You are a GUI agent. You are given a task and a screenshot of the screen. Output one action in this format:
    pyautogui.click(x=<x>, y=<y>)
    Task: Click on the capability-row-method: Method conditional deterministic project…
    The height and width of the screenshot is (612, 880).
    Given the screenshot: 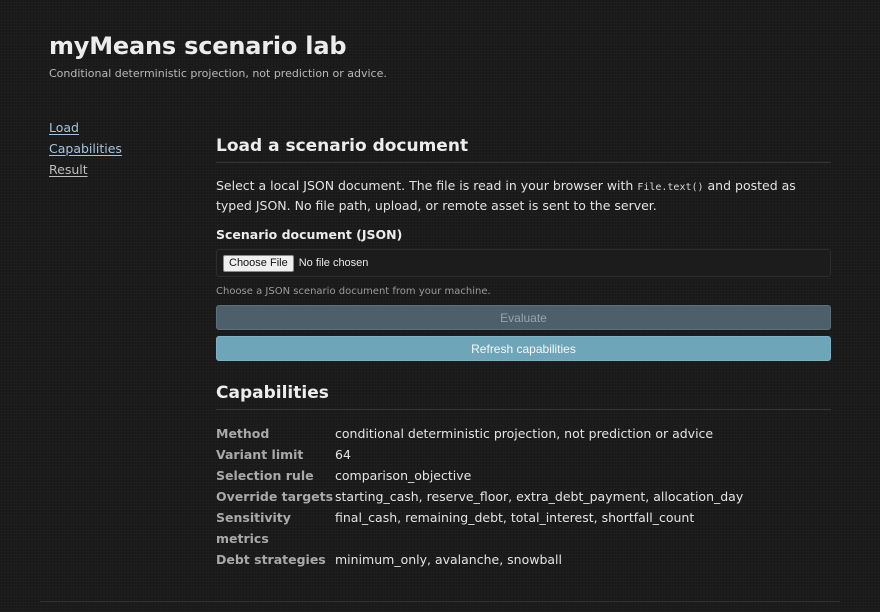 What is the action you would take?
    pyautogui.click(x=479, y=433)
    